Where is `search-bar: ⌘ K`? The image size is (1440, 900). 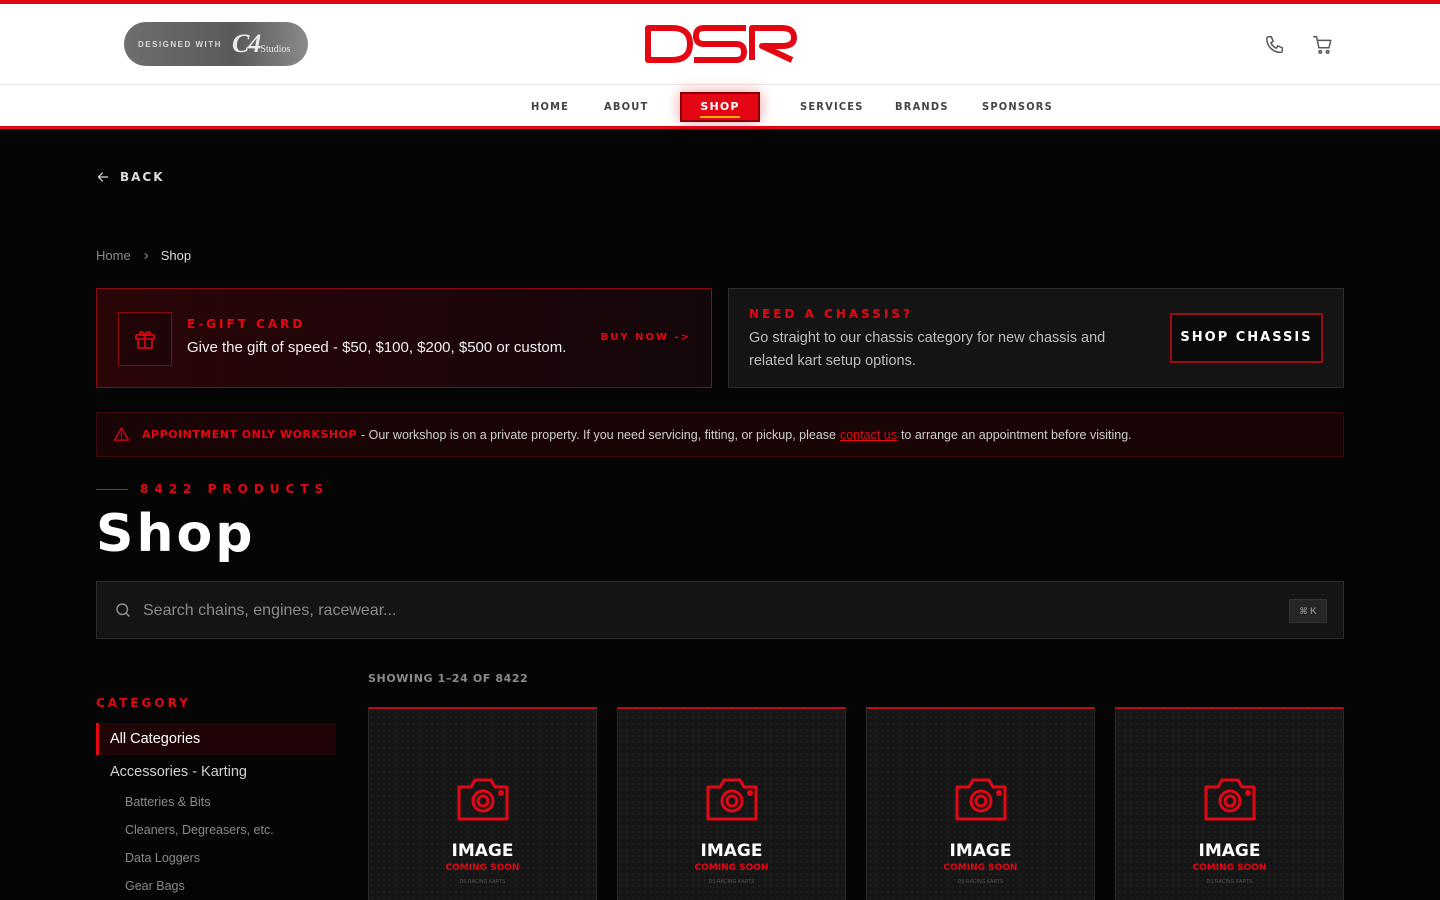 search-bar: ⌘ K is located at coordinates (720, 610).